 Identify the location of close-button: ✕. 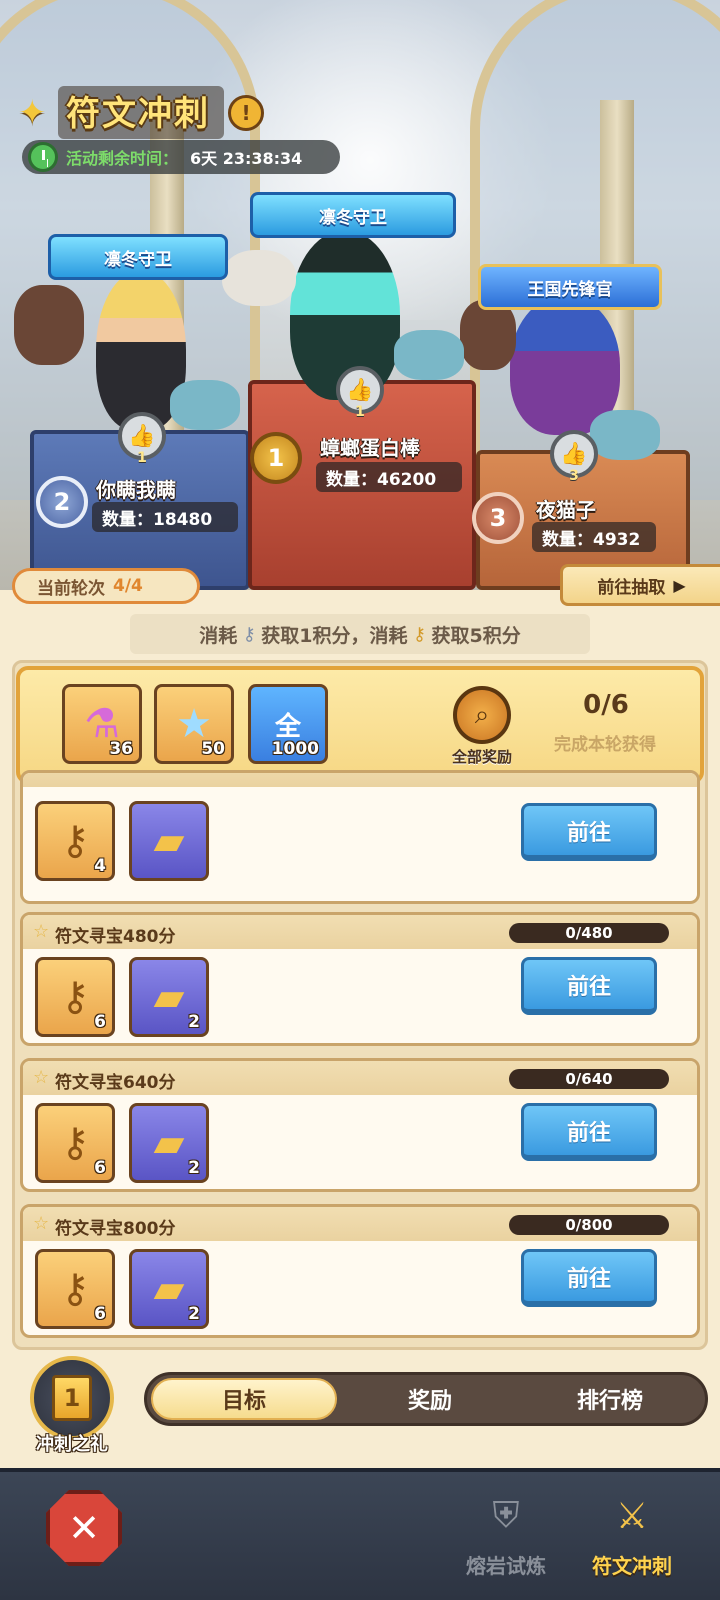
(84, 1528).